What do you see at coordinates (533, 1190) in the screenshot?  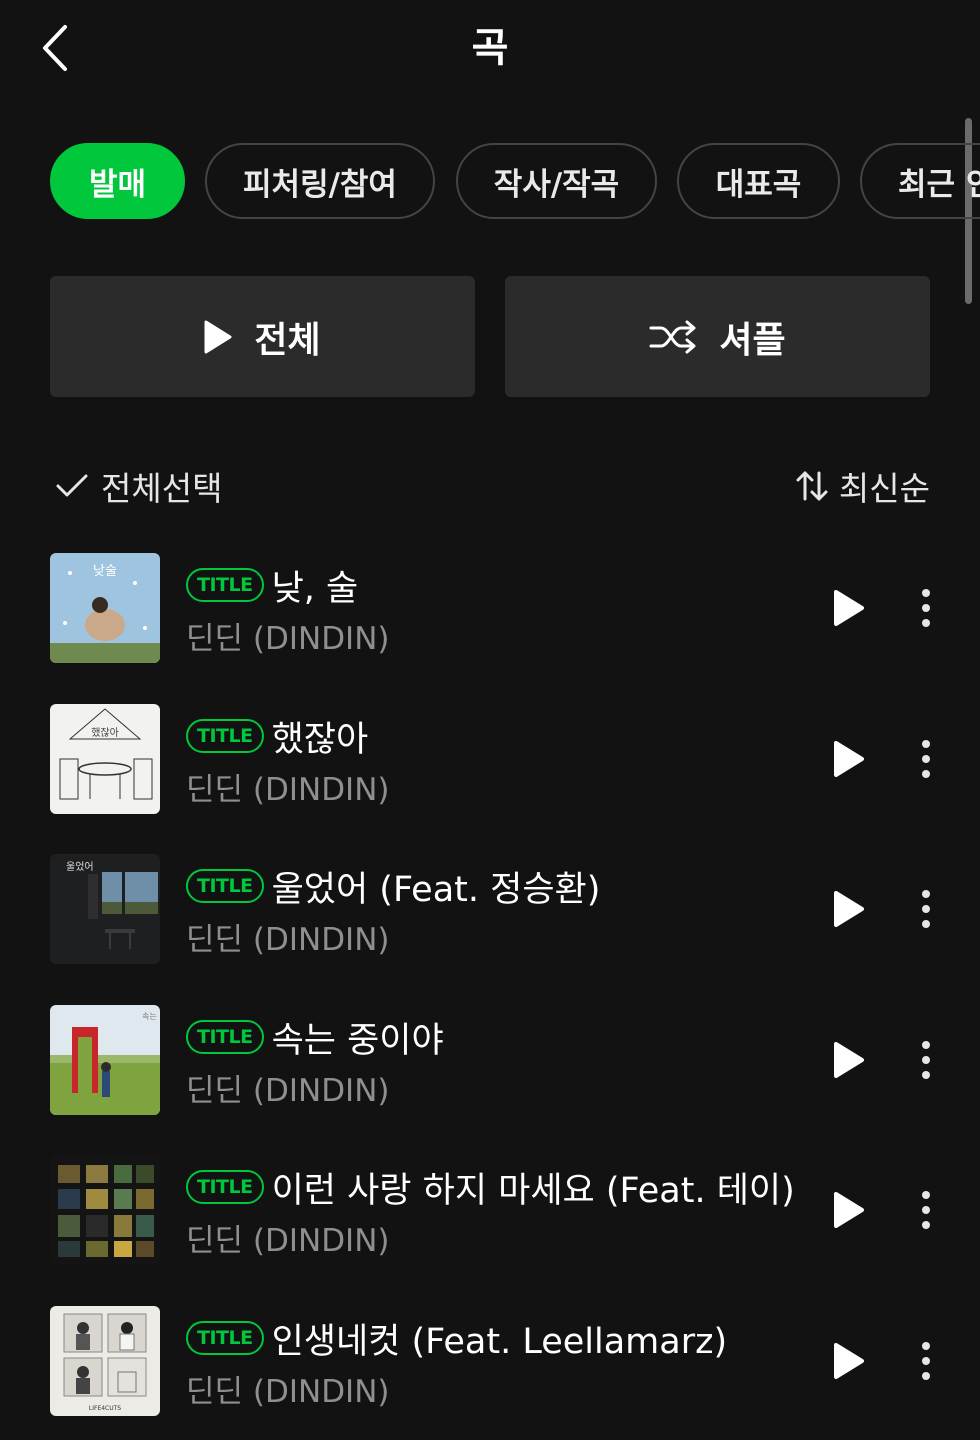 I see `song-title: 이런 사랑 하지 마세요 (Feat. 테이)` at bounding box center [533, 1190].